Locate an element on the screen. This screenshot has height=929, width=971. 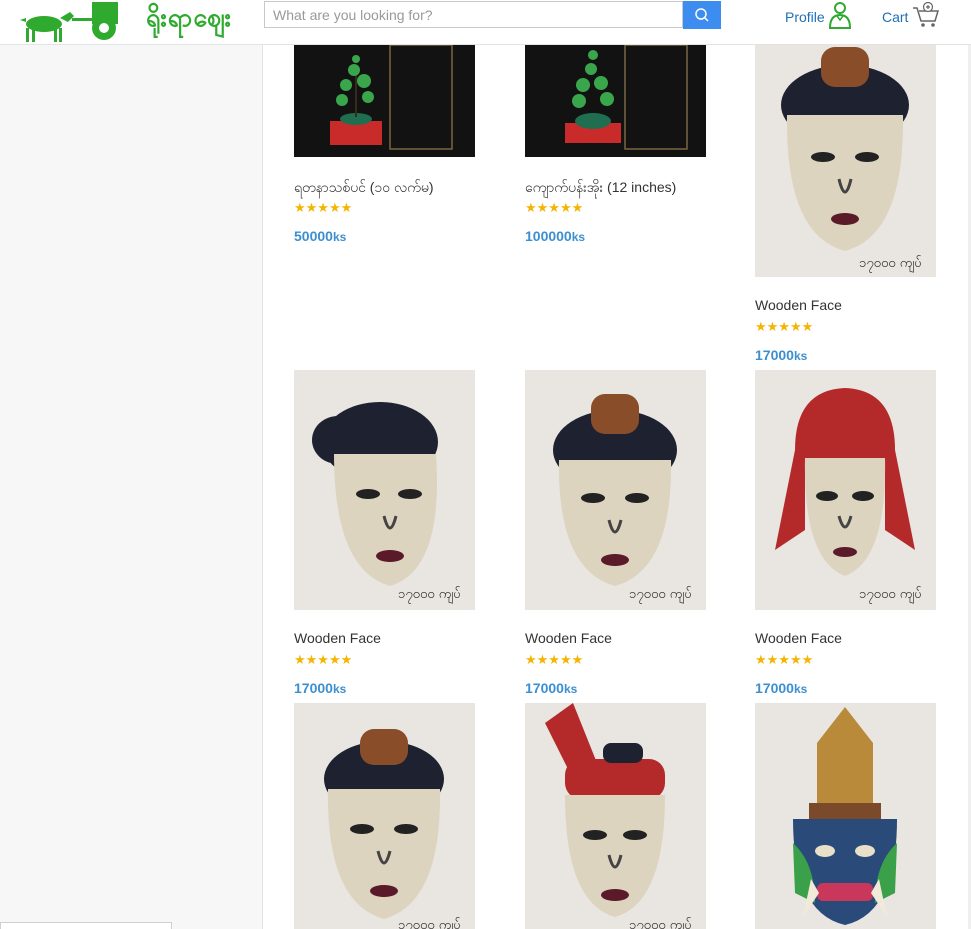
price-value: 100000 is located at coordinates (548, 236).